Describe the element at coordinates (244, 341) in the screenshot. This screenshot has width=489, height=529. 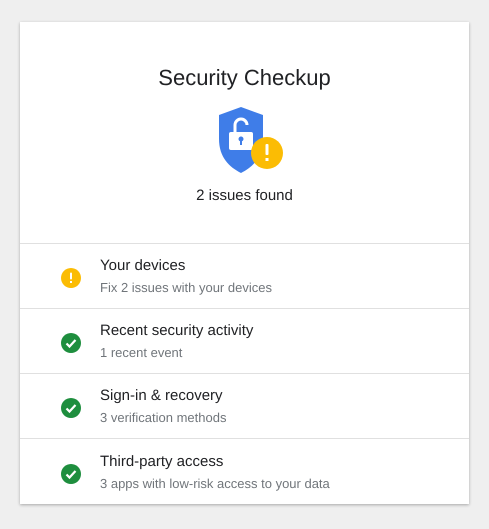
I see `checkup-item: Recent security activity 1 recent event` at that location.